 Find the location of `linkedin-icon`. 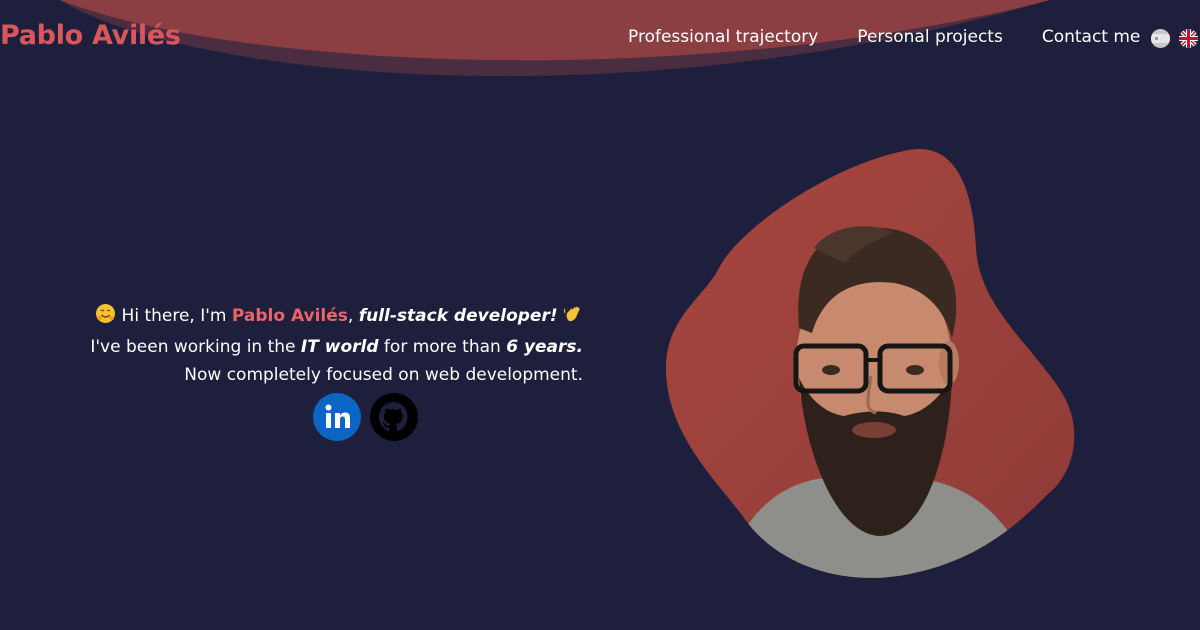

linkedin-icon is located at coordinates (337, 417).